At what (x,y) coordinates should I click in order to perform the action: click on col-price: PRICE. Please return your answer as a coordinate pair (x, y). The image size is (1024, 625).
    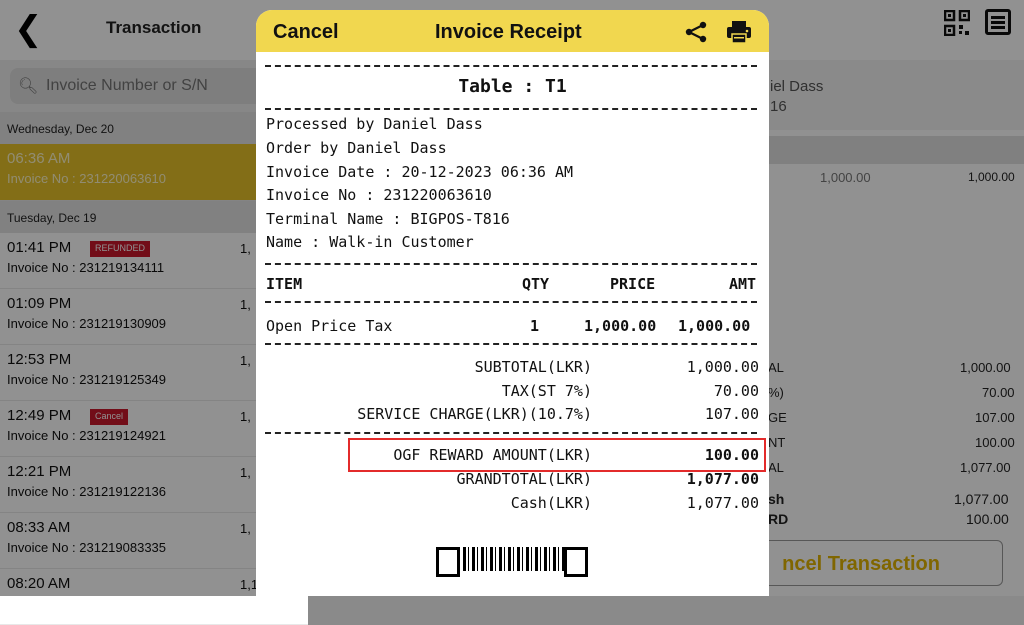
    Looking at the image, I should click on (633, 284).